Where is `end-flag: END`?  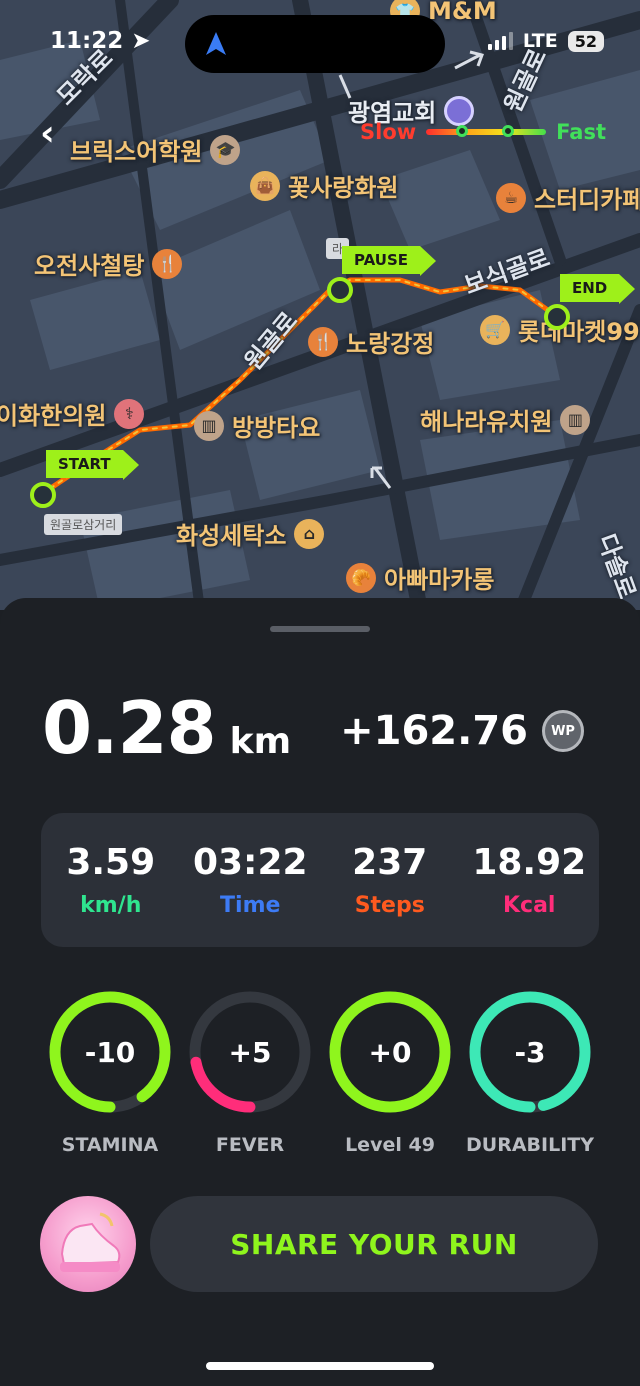
end-flag: END is located at coordinates (598, 289).